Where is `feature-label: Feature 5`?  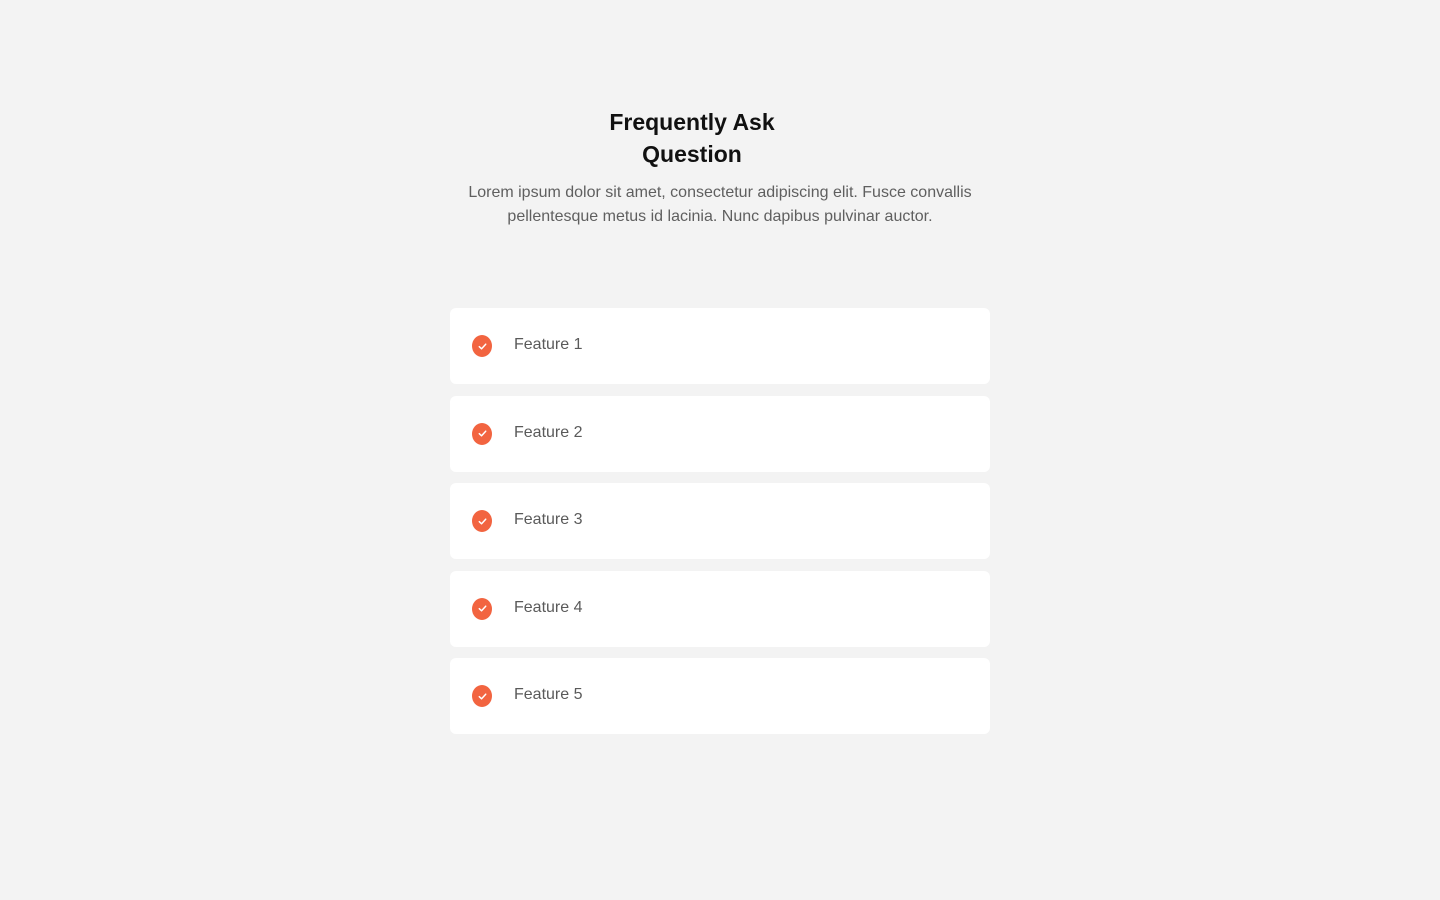 feature-label: Feature 5 is located at coordinates (548, 694).